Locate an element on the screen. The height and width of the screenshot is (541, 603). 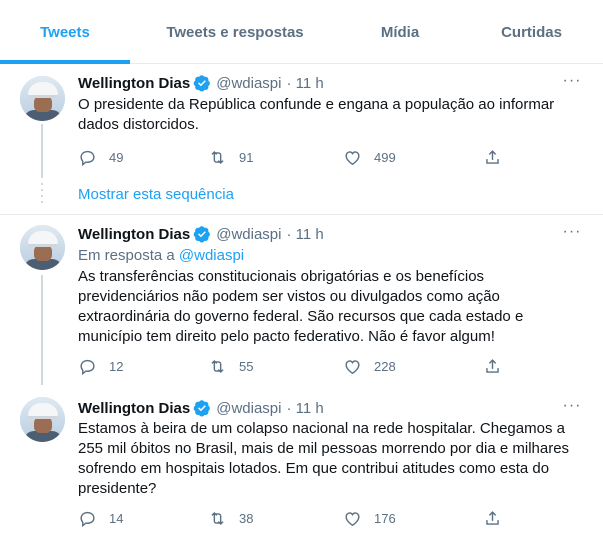
like-count: 499 is located at coordinates (385, 157).